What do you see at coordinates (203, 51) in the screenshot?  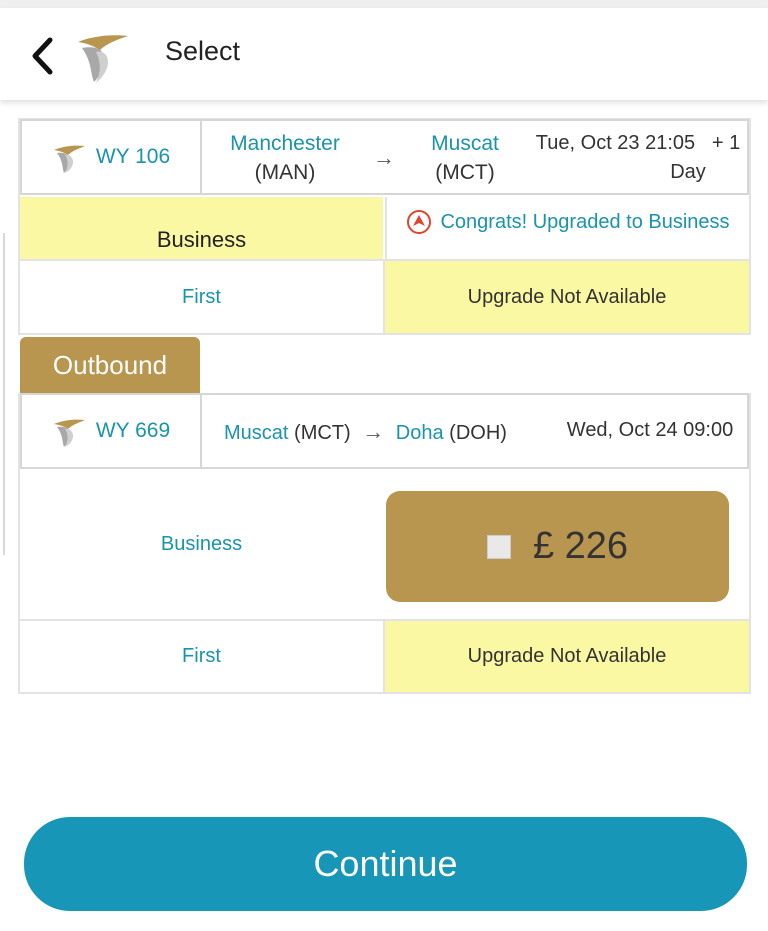 I see `page-title: Select` at bounding box center [203, 51].